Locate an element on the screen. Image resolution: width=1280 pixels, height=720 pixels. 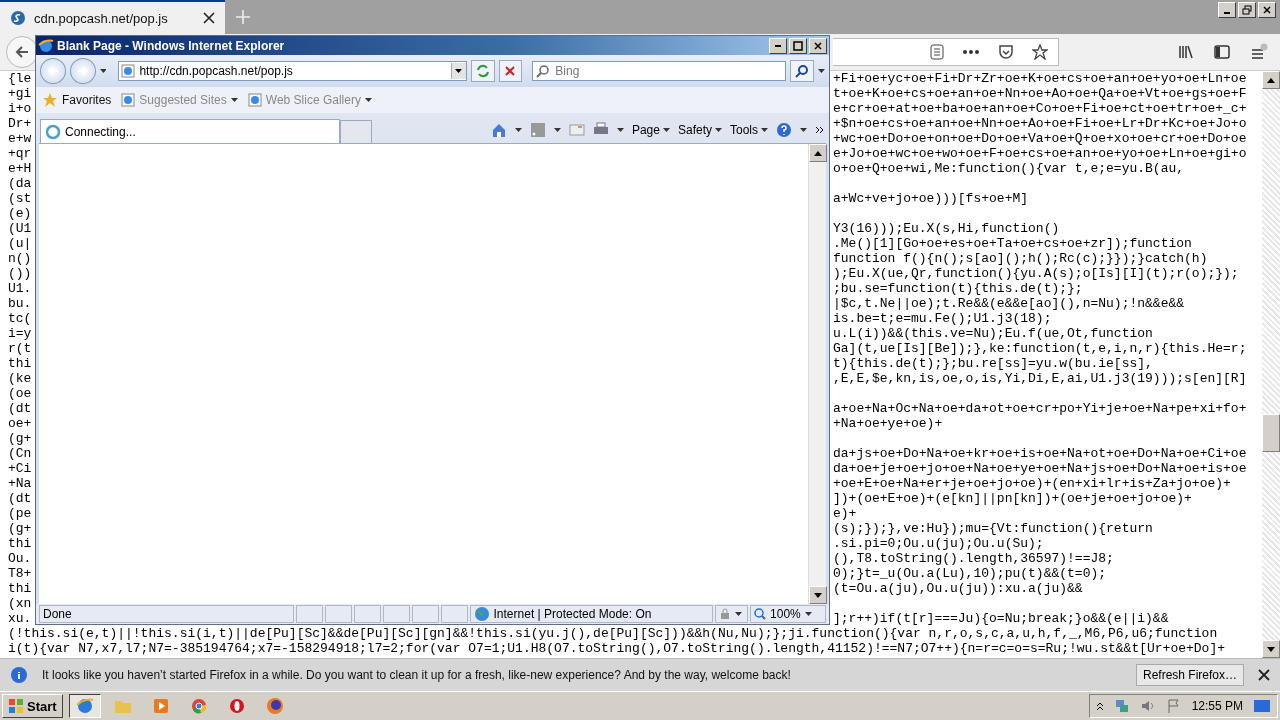
code-line: i+o is located at coordinates (20, 108).